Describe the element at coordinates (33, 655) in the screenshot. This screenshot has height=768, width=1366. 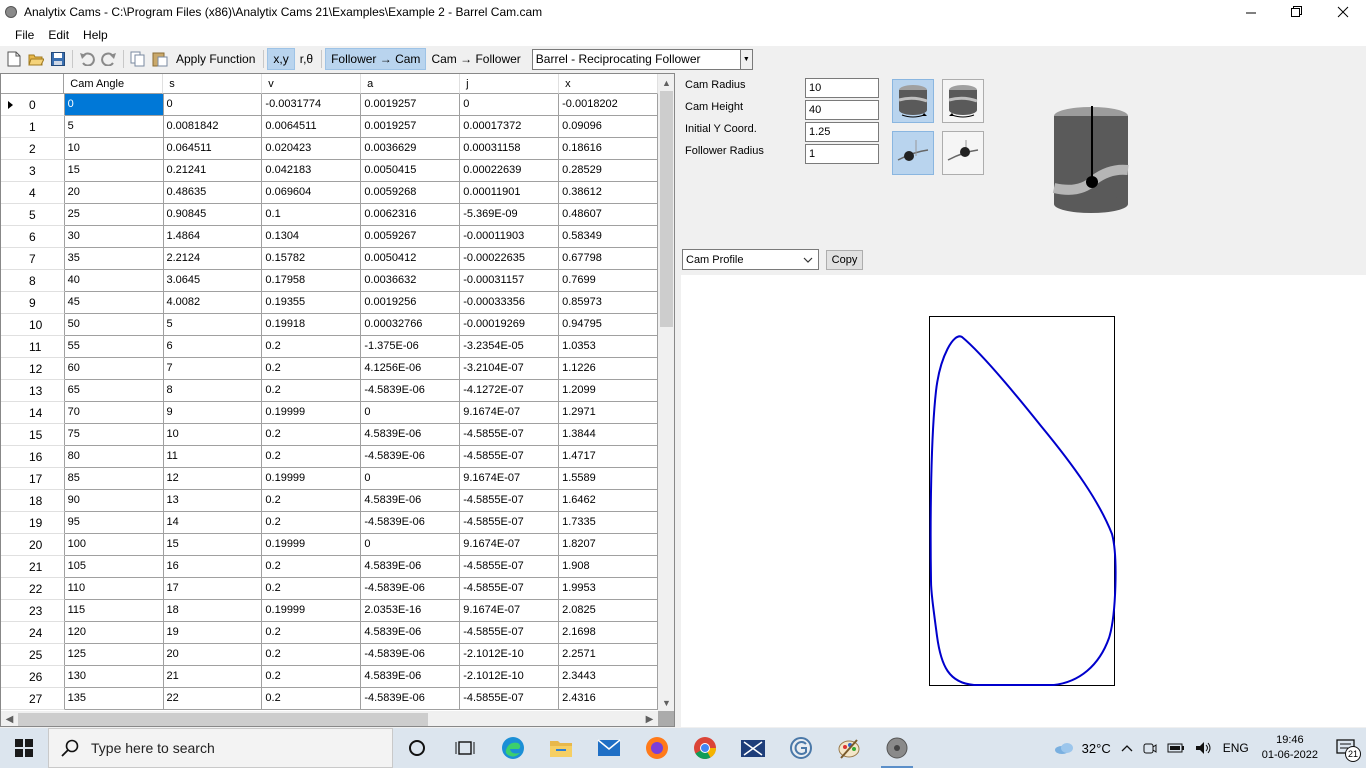
I see `row-header: 25` at that location.